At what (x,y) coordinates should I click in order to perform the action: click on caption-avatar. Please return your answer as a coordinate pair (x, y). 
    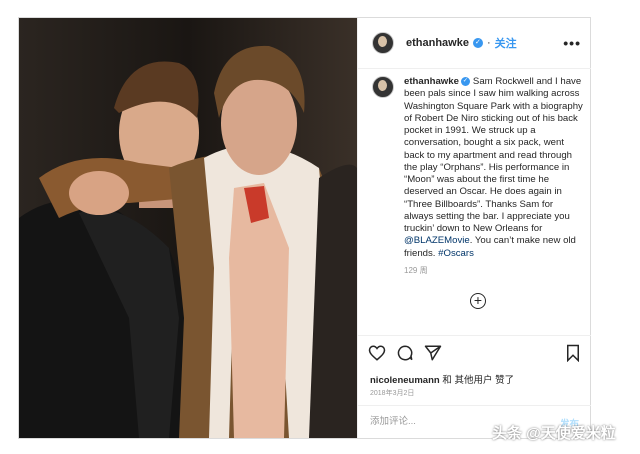
    Looking at the image, I should click on (383, 87).